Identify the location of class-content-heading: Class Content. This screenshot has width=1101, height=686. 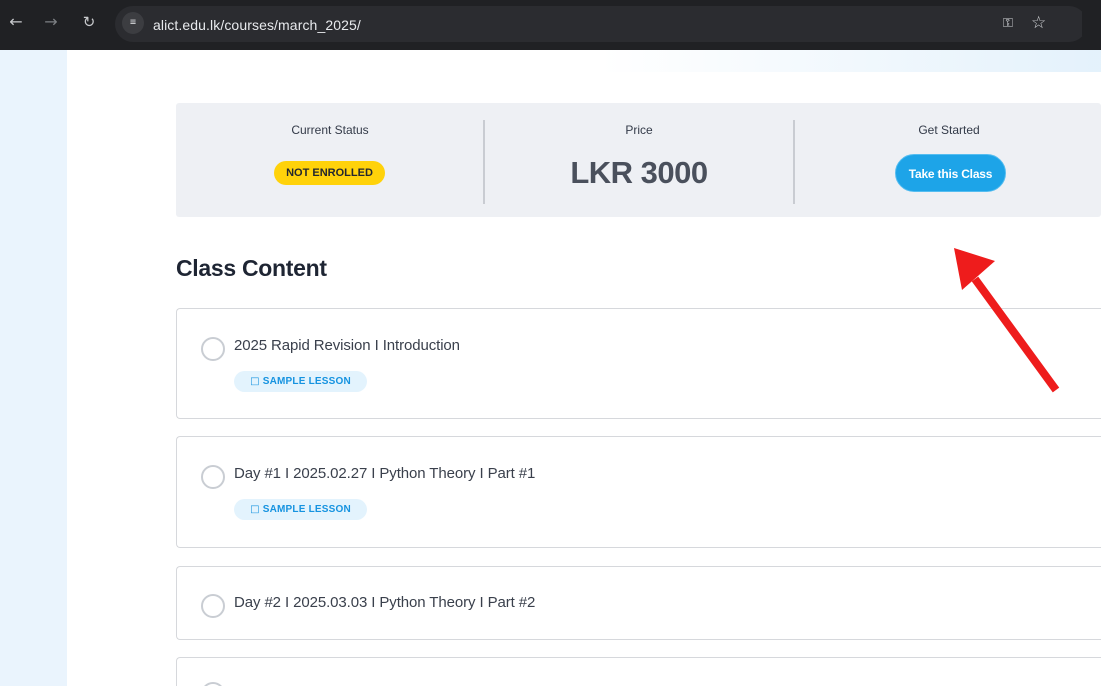
(251, 268).